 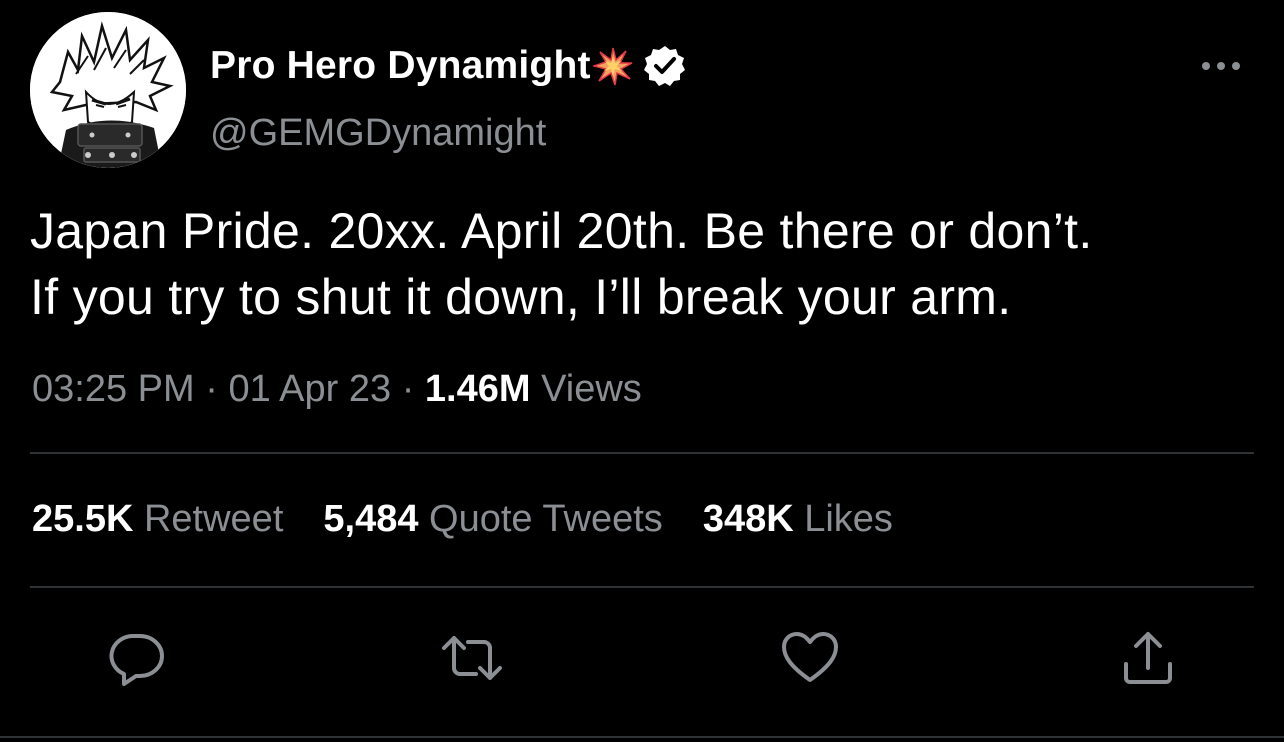 I want to click on collision-icon, so click(x=611, y=66).